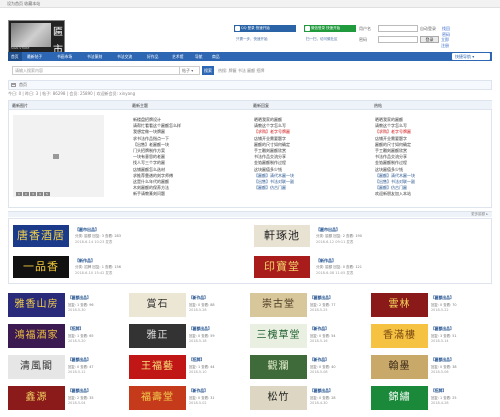 The width and height of the screenshot is (500, 417). What do you see at coordinates (19, 194) in the screenshot?
I see `slide-dot: 1` at bounding box center [19, 194].